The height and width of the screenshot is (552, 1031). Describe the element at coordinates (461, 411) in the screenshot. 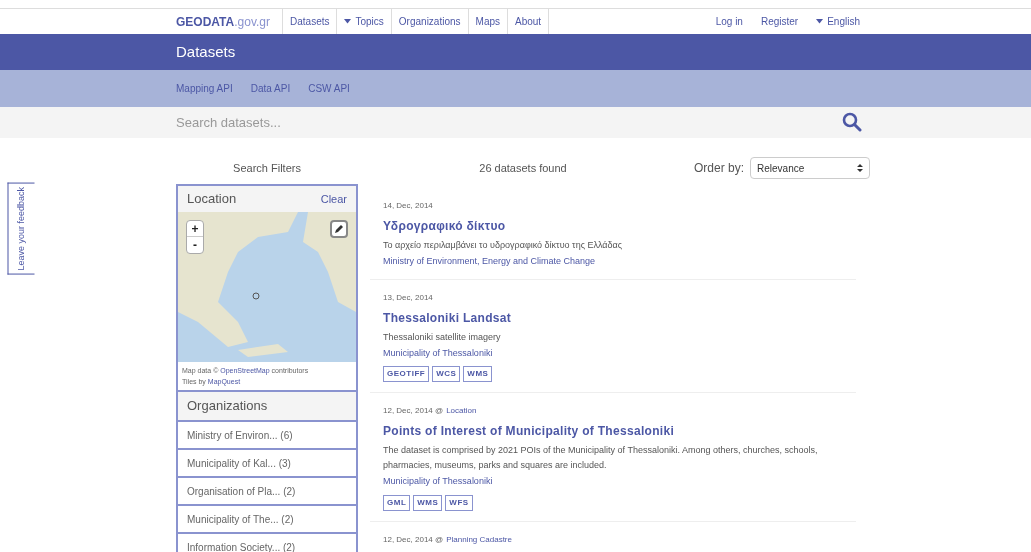

I see `topic-link: Location` at that location.